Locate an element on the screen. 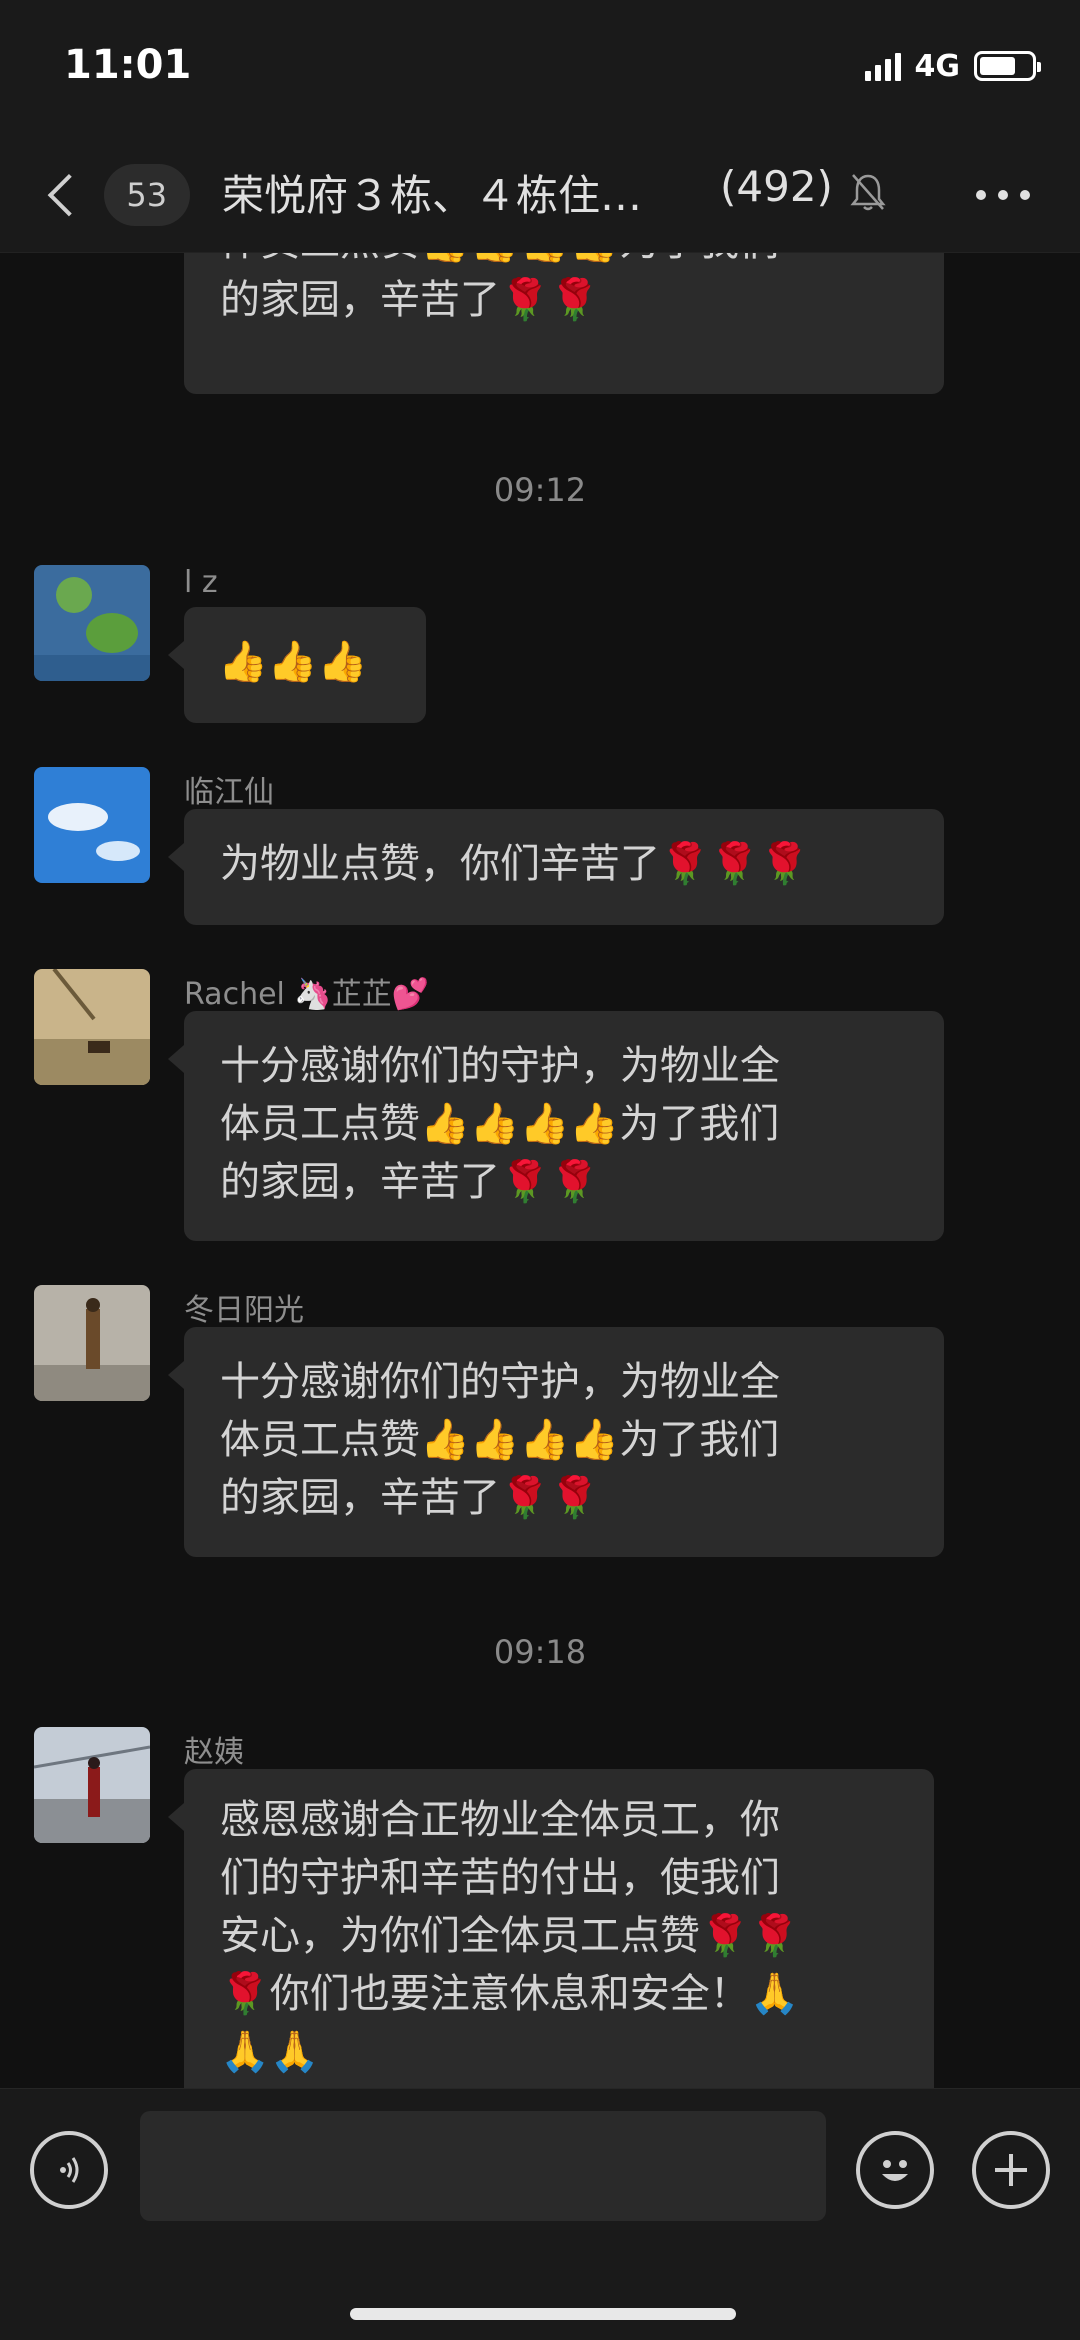  message-line: 🌹你们也要注意休息和安全！🙏 is located at coordinates (510, 1994).